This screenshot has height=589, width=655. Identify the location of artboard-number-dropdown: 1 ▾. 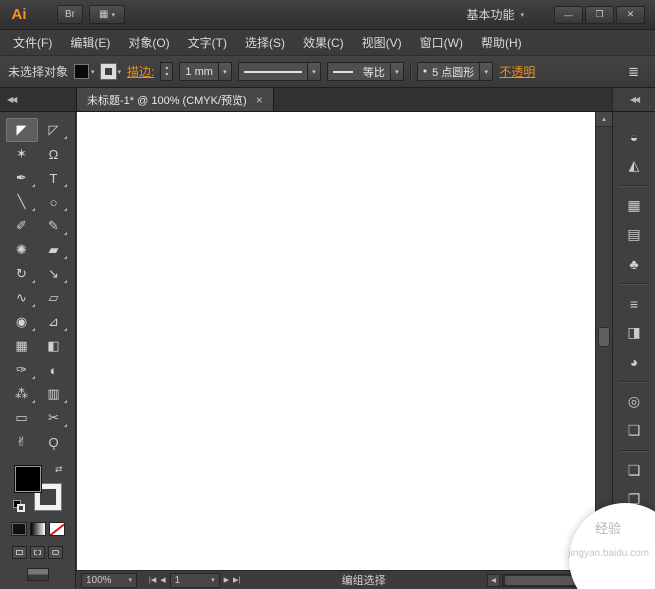
(194, 580).